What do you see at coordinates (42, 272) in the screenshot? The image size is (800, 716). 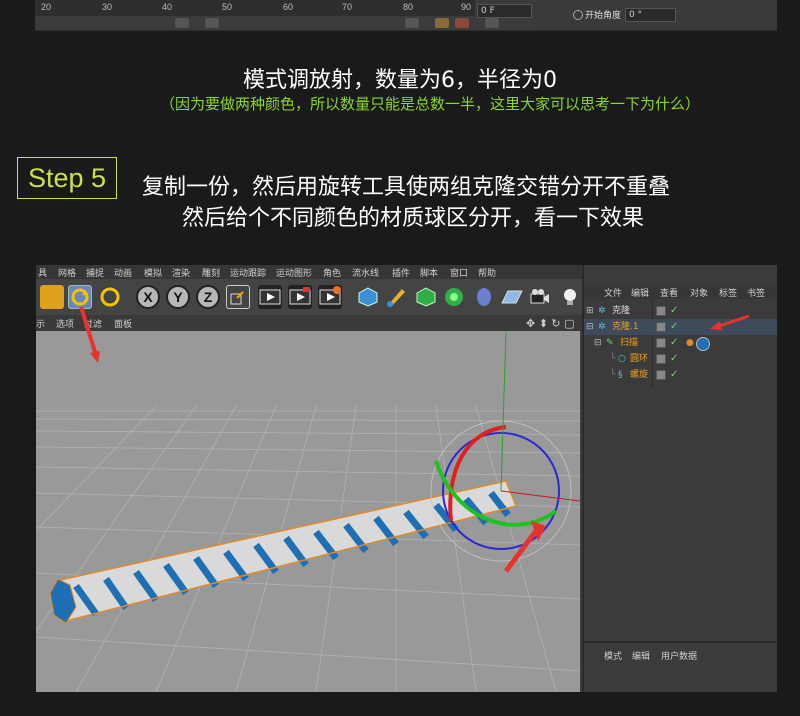 I see `menu-item: 具` at bounding box center [42, 272].